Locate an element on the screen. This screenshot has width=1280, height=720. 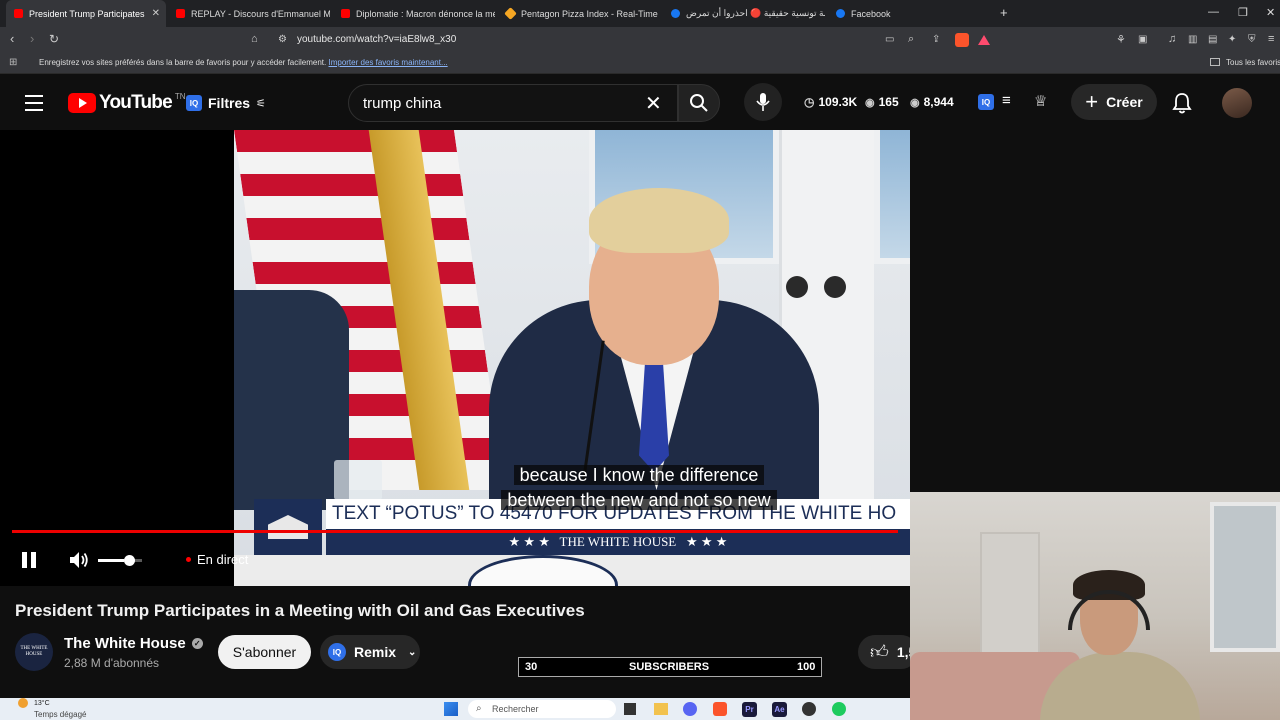
vpn-icon: ⛨ is located at coordinates (1252, 39).